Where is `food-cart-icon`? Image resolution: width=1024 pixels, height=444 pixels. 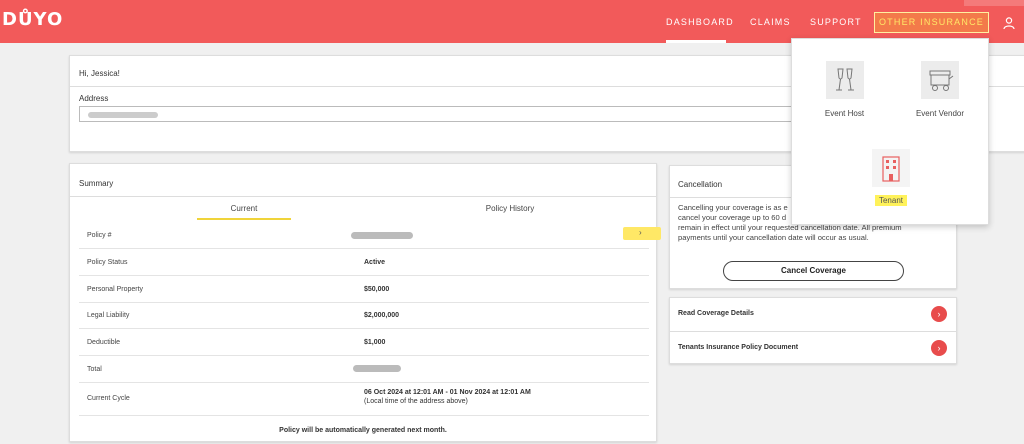 food-cart-icon is located at coordinates (940, 80).